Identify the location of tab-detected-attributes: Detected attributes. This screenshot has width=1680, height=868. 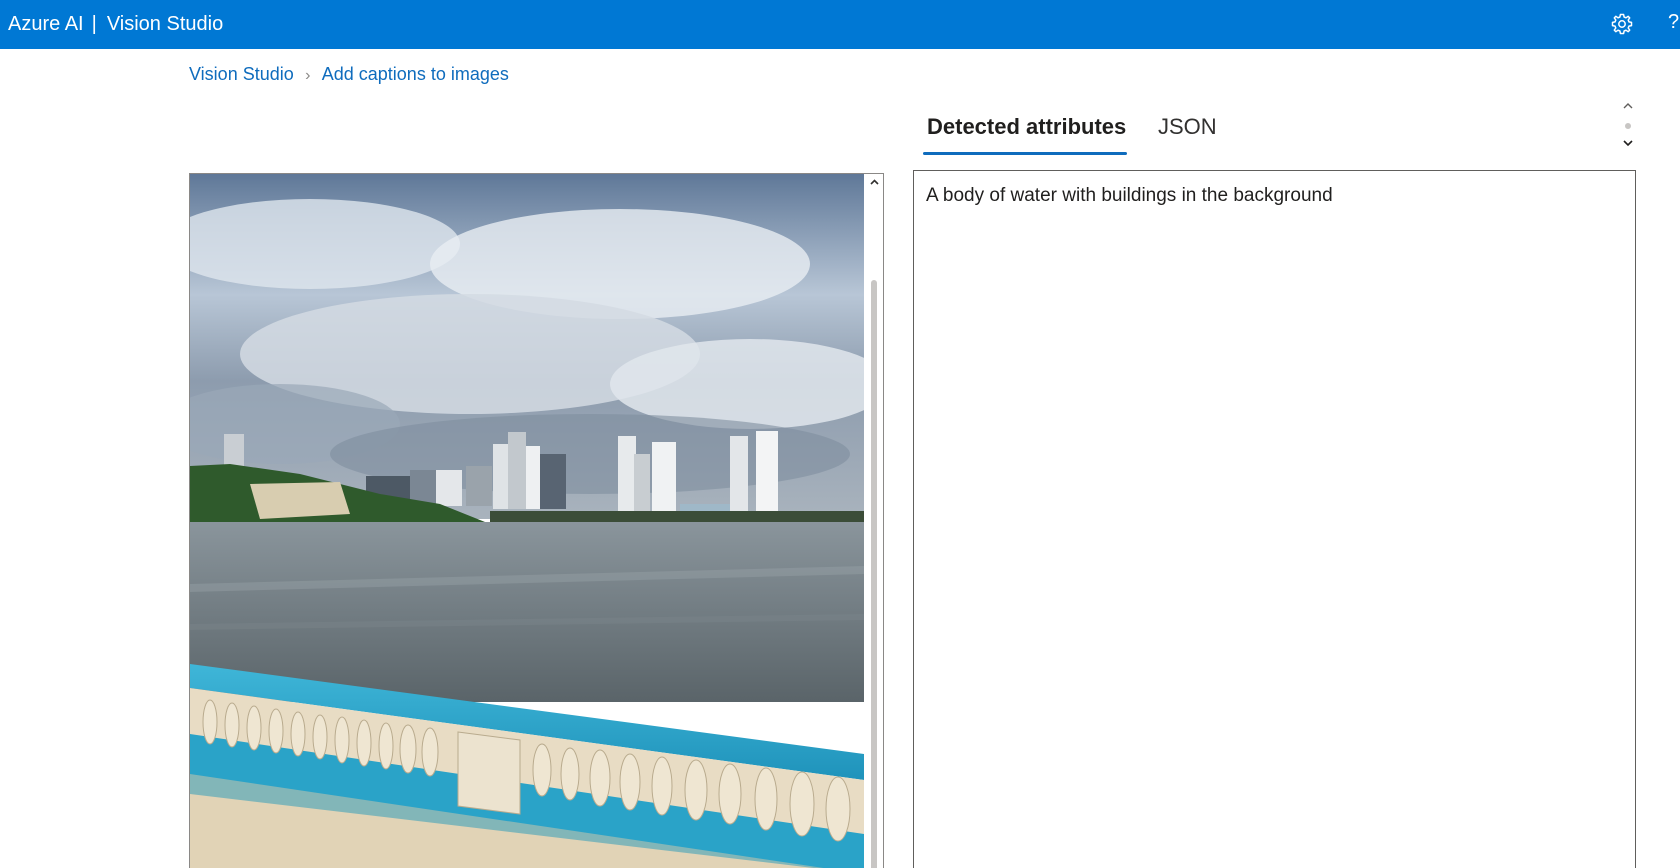
(1026, 127).